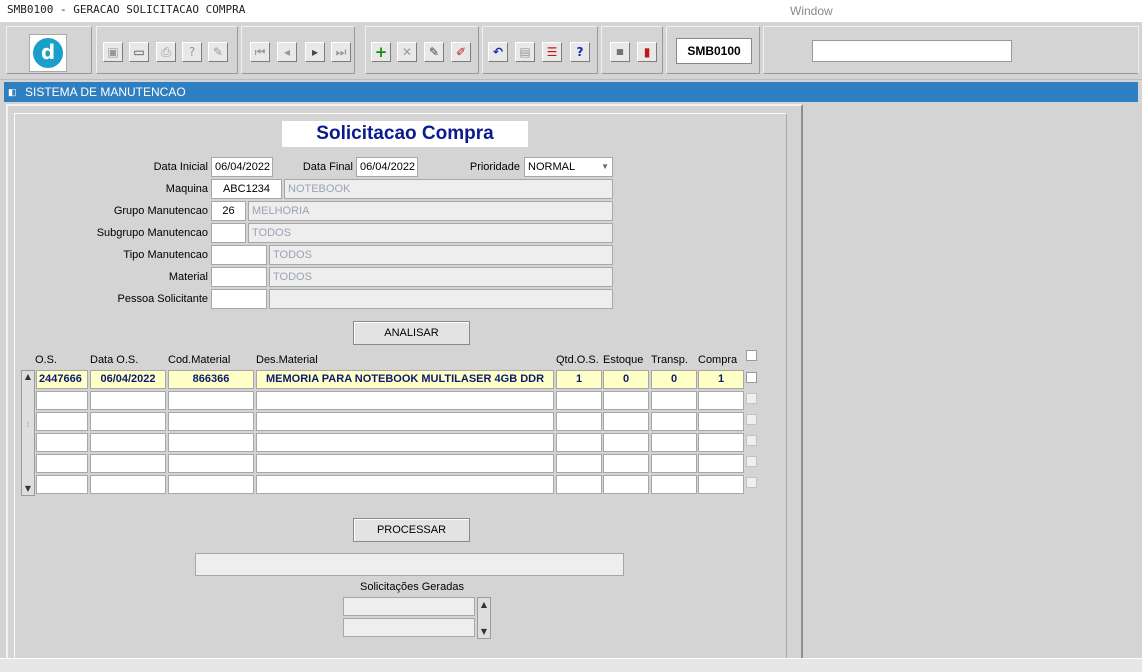 The width and height of the screenshot is (1142, 672). I want to click on window-restore-icon: ◧, so click(12, 92).